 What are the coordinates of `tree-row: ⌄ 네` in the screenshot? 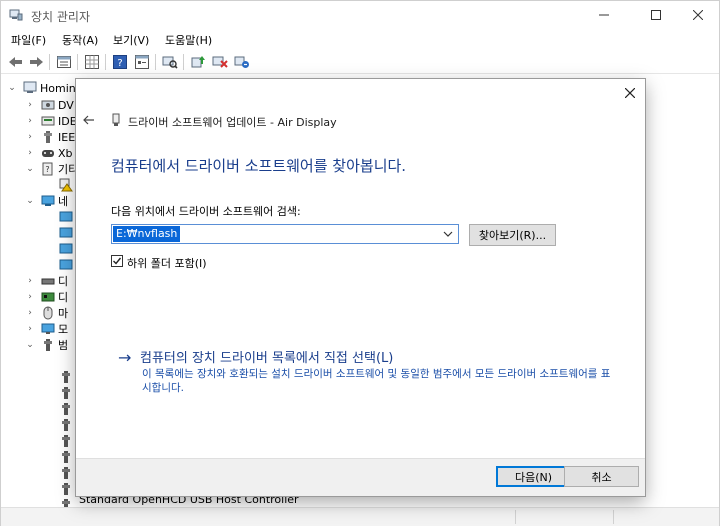 It's located at (46, 201).